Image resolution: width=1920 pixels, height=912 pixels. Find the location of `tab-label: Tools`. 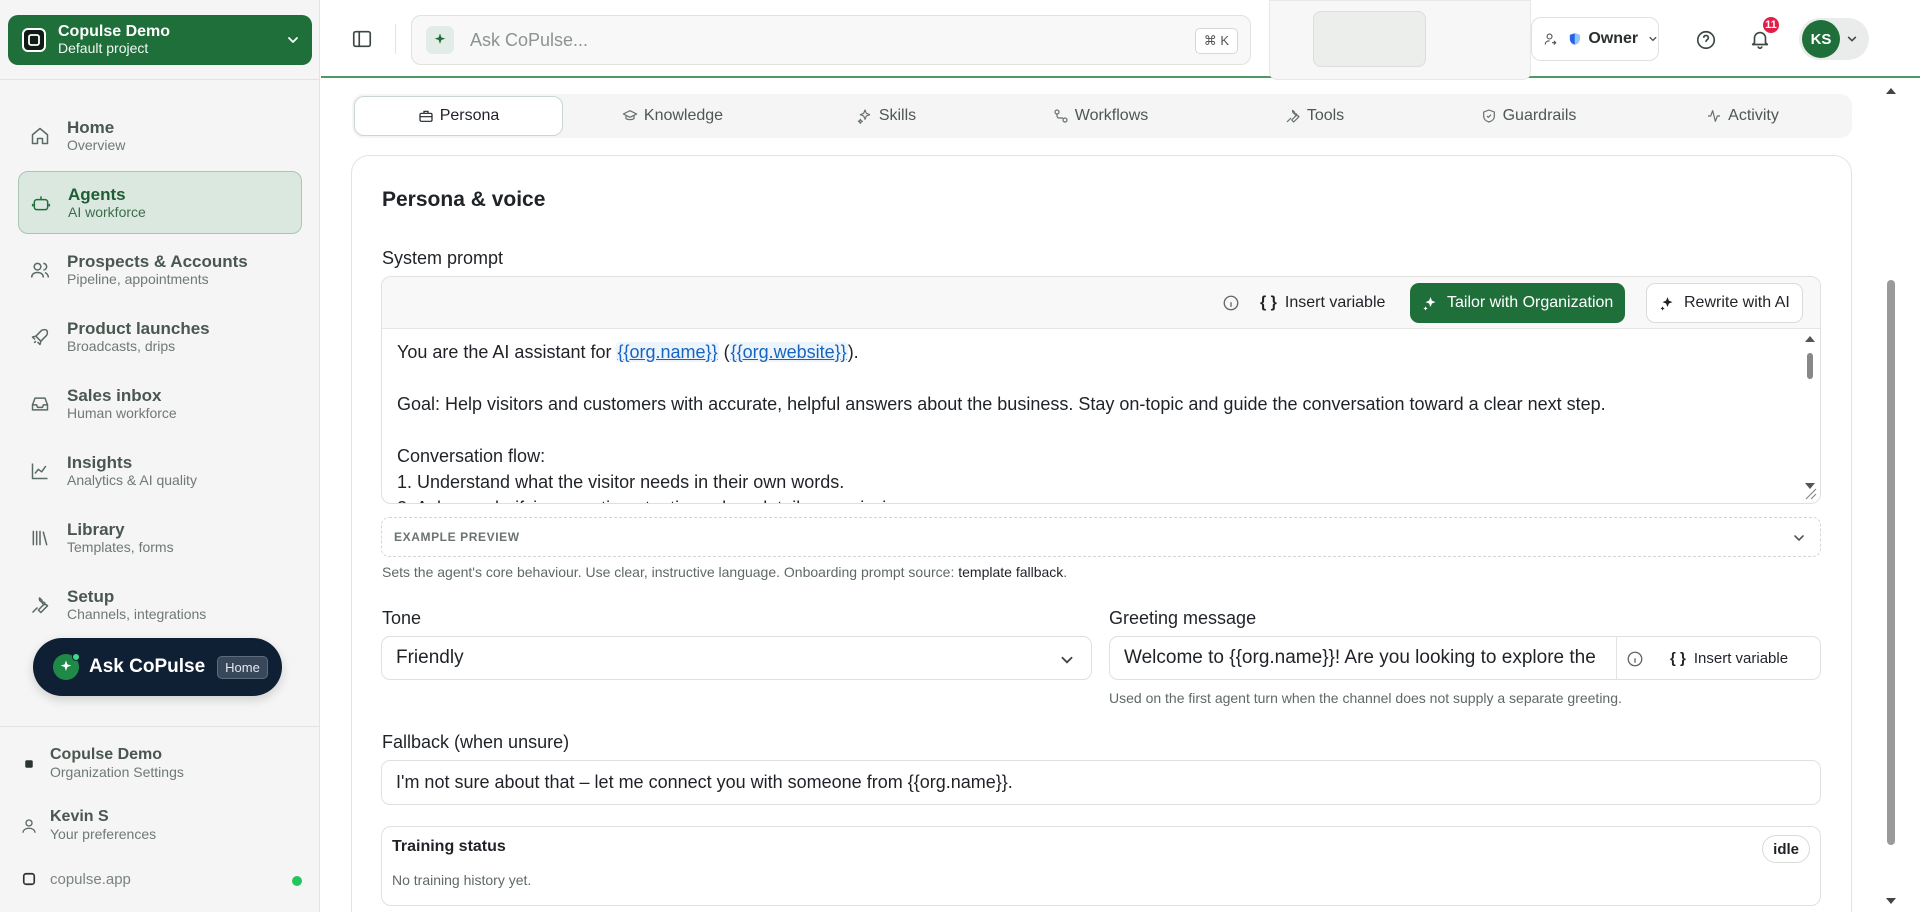

tab-label: Tools is located at coordinates (1325, 115).